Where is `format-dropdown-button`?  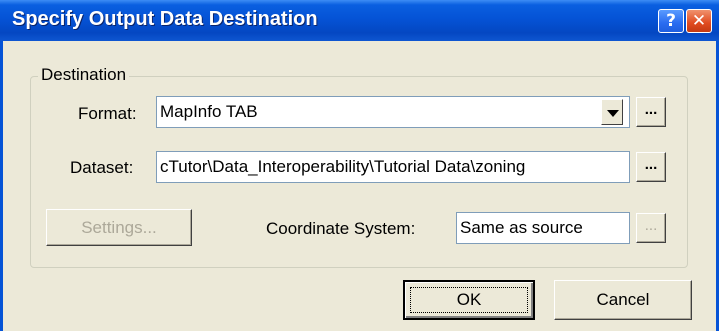
format-dropdown-button is located at coordinates (612, 112).